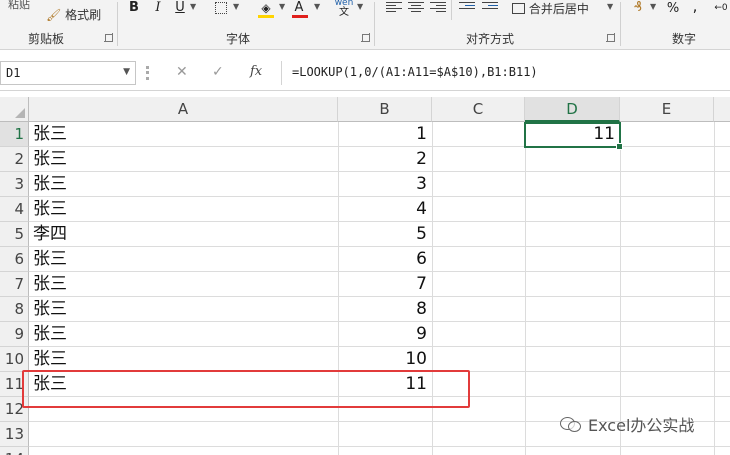  I want to click on select-all-button, so click(14, 109).